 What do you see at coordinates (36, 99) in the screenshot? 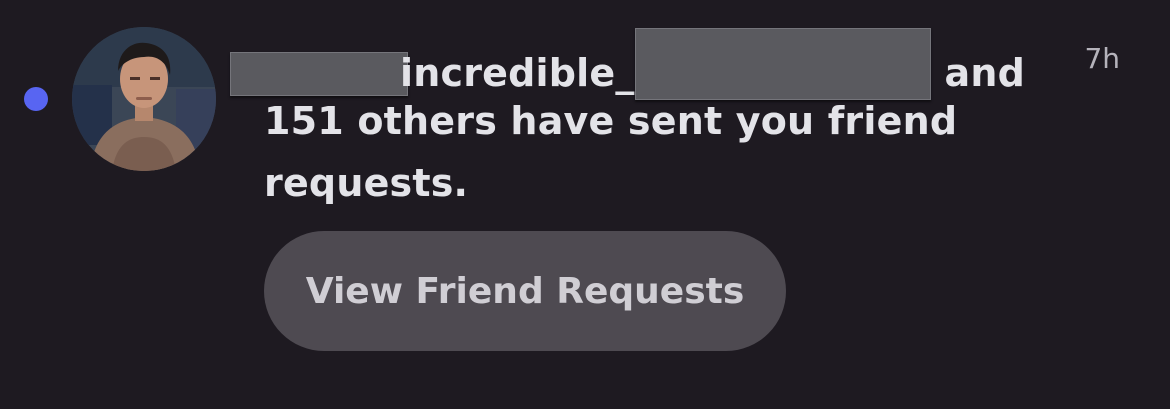
I see `unread-indicator-dot` at bounding box center [36, 99].